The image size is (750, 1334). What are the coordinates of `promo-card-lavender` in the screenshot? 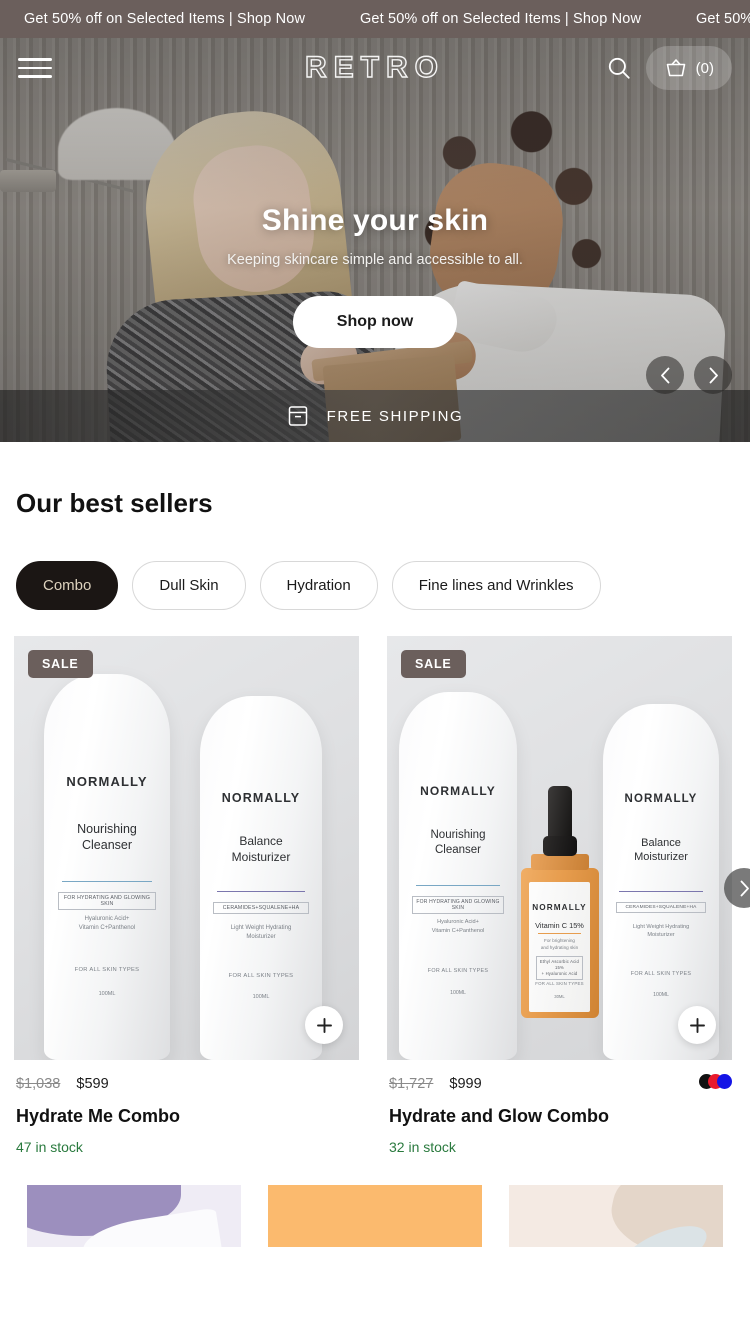 It's located at (134, 1216).